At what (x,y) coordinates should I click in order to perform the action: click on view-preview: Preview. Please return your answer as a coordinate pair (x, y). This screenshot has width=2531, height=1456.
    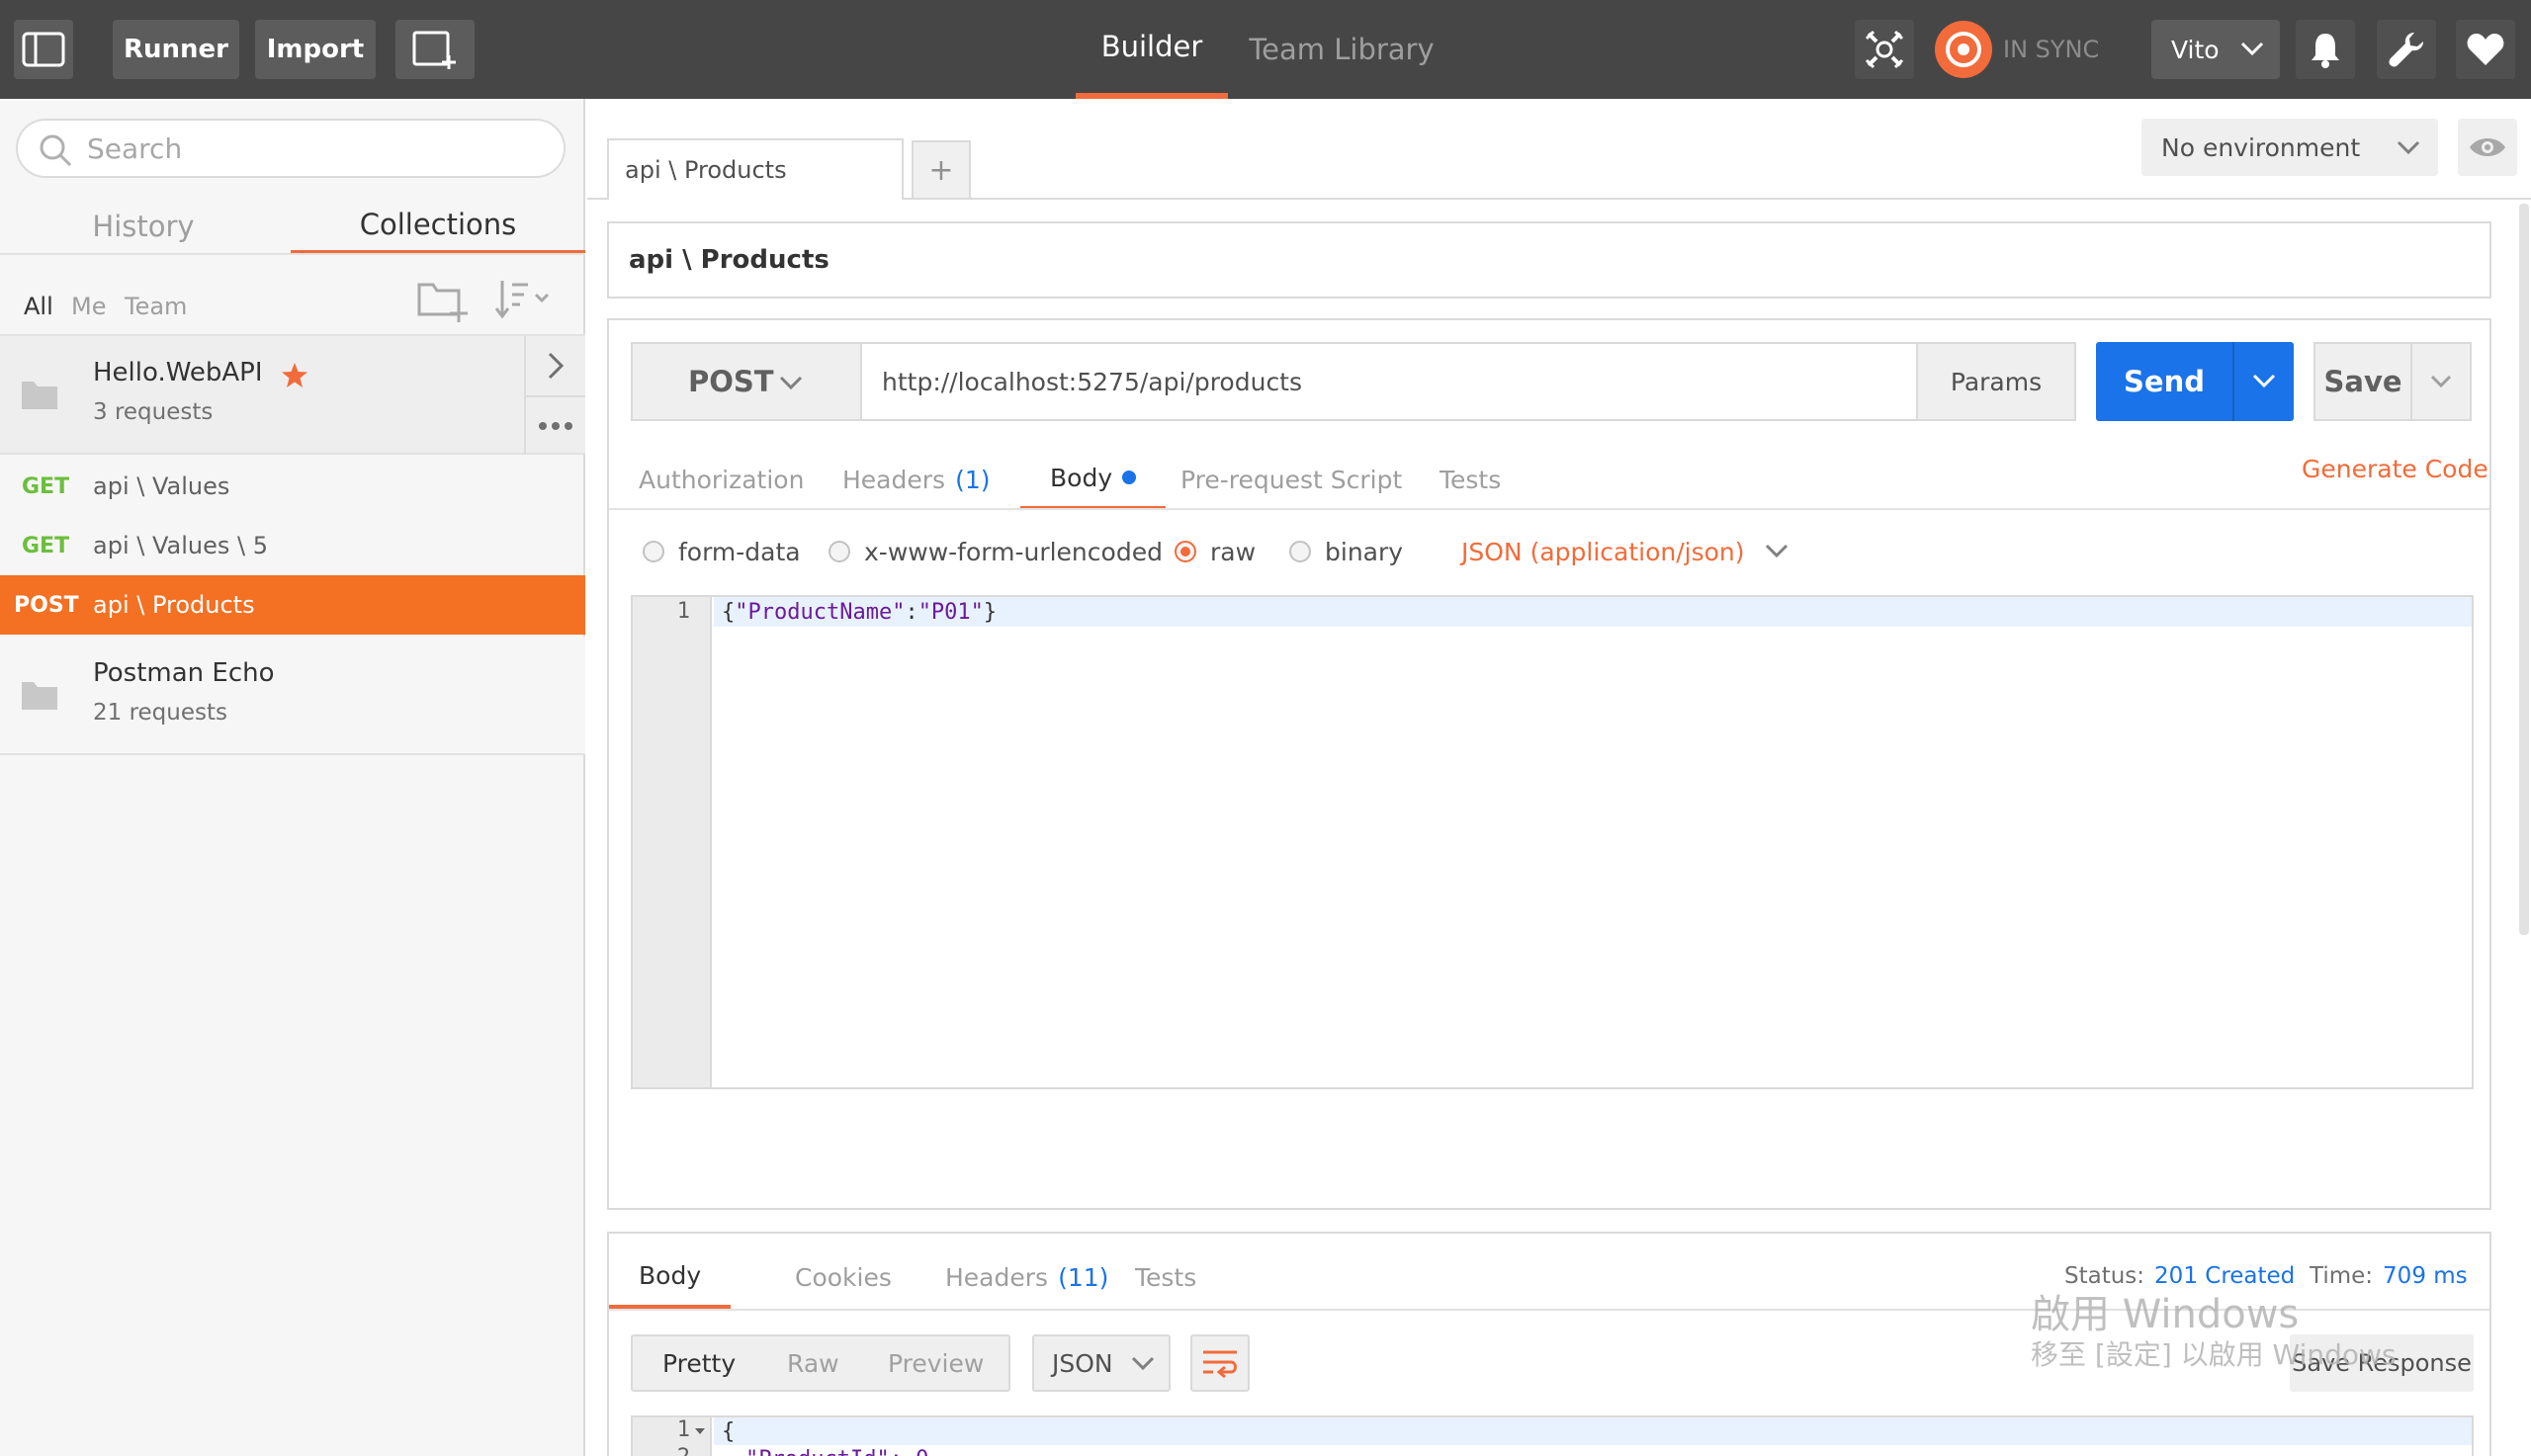
    Looking at the image, I should click on (936, 1363).